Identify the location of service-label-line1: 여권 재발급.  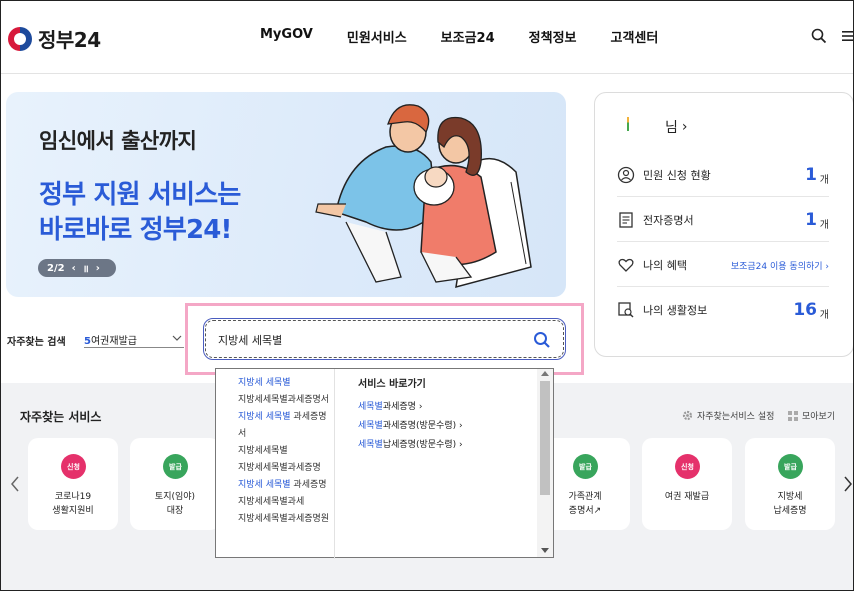
(687, 497).